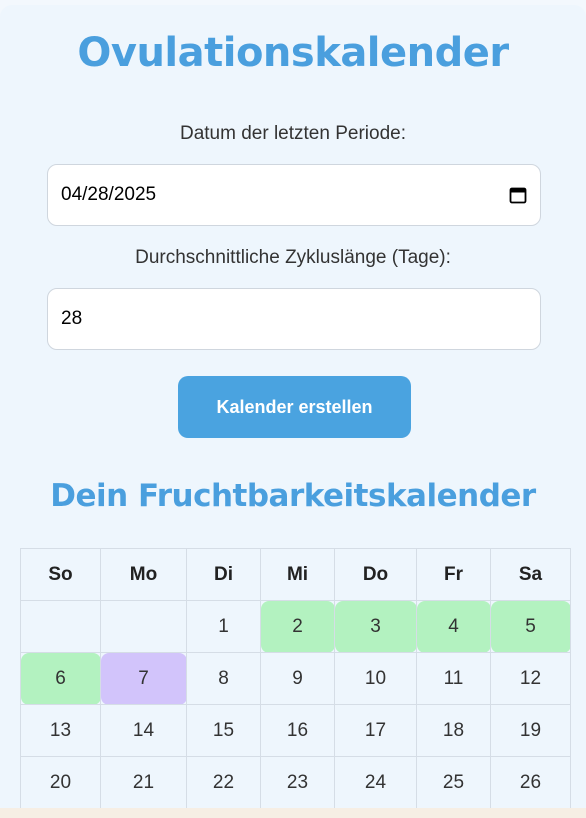 The image size is (586, 818). I want to click on weekday-header: Do, so click(375, 574).